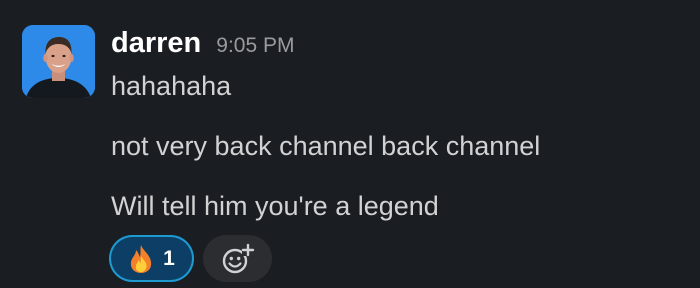 The height and width of the screenshot is (288, 700). What do you see at coordinates (326, 146) in the screenshot?
I see `message-line: not very back channel back channel` at bounding box center [326, 146].